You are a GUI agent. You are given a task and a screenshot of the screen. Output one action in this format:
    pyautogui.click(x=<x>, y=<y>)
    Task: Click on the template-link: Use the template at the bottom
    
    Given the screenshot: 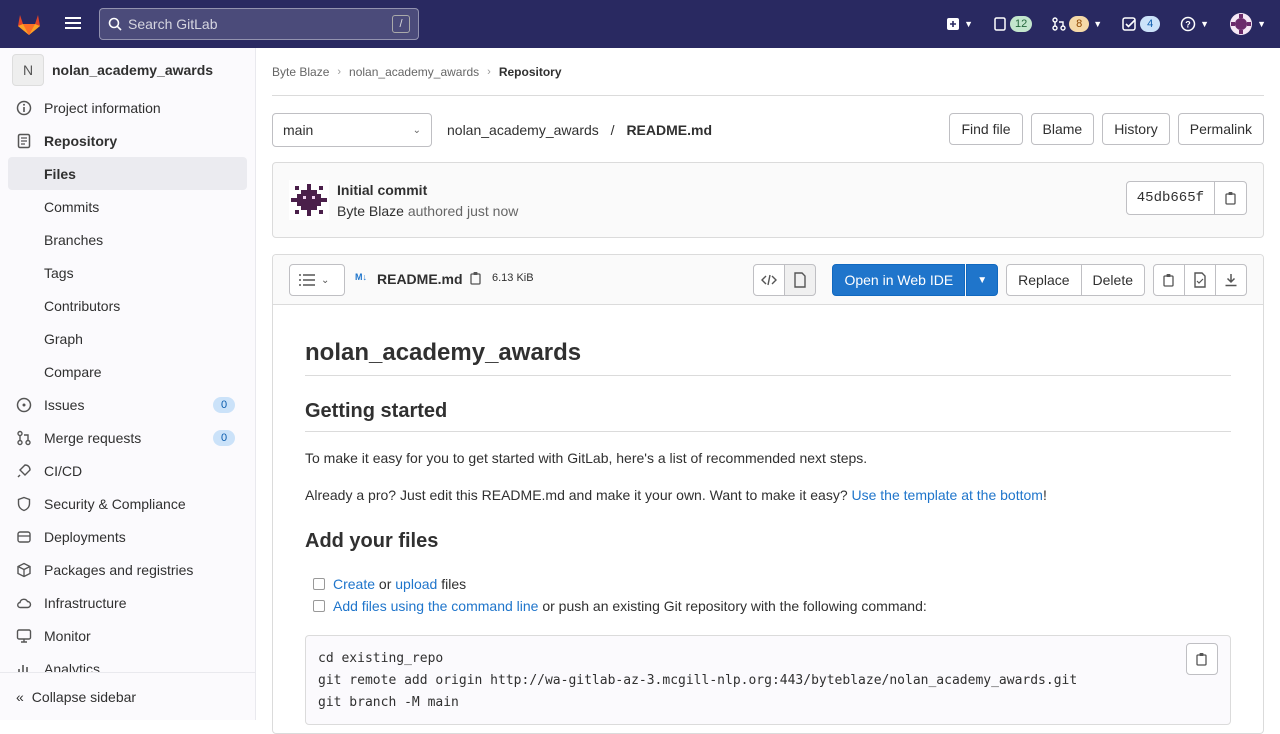 What is the action you would take?
    pyautogui.click(x=947, y=495)
    